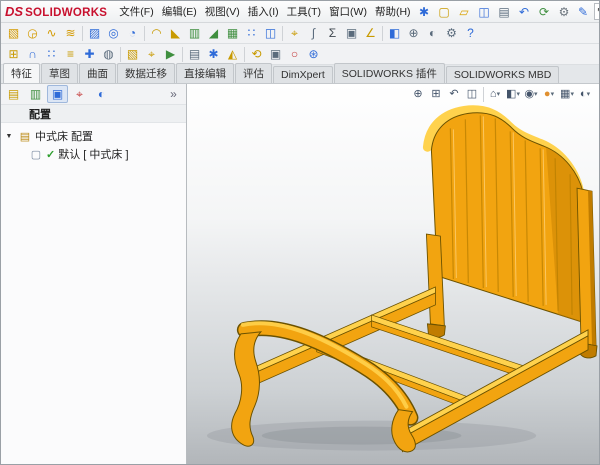  I want to click on draft-icon: ◢, so click(213, 33).